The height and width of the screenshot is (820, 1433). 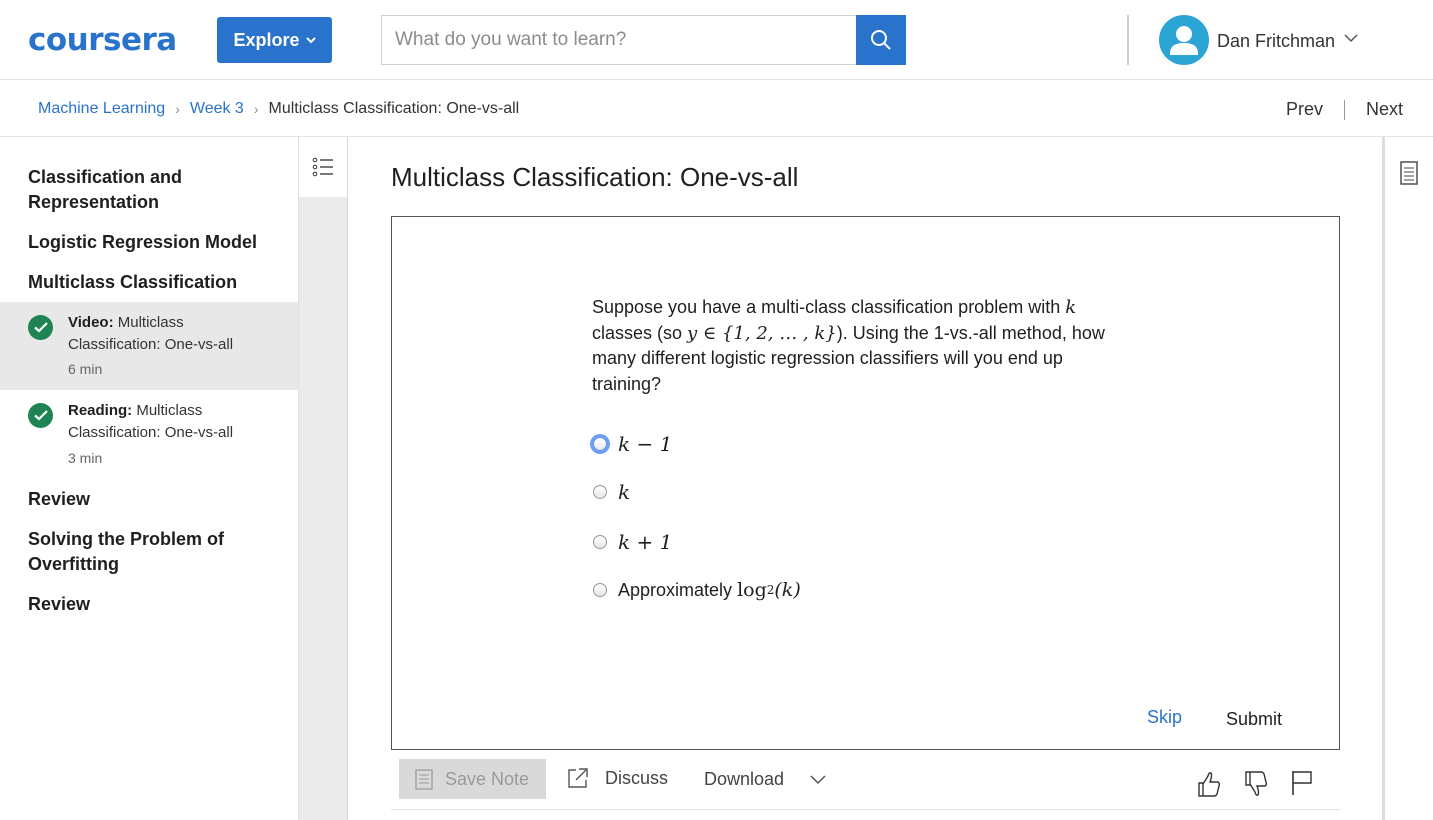 What do you see at coordinates (487, 778) in the screenshot?
I see `save-note-label: Save Note` at bounding box center [487, 778].